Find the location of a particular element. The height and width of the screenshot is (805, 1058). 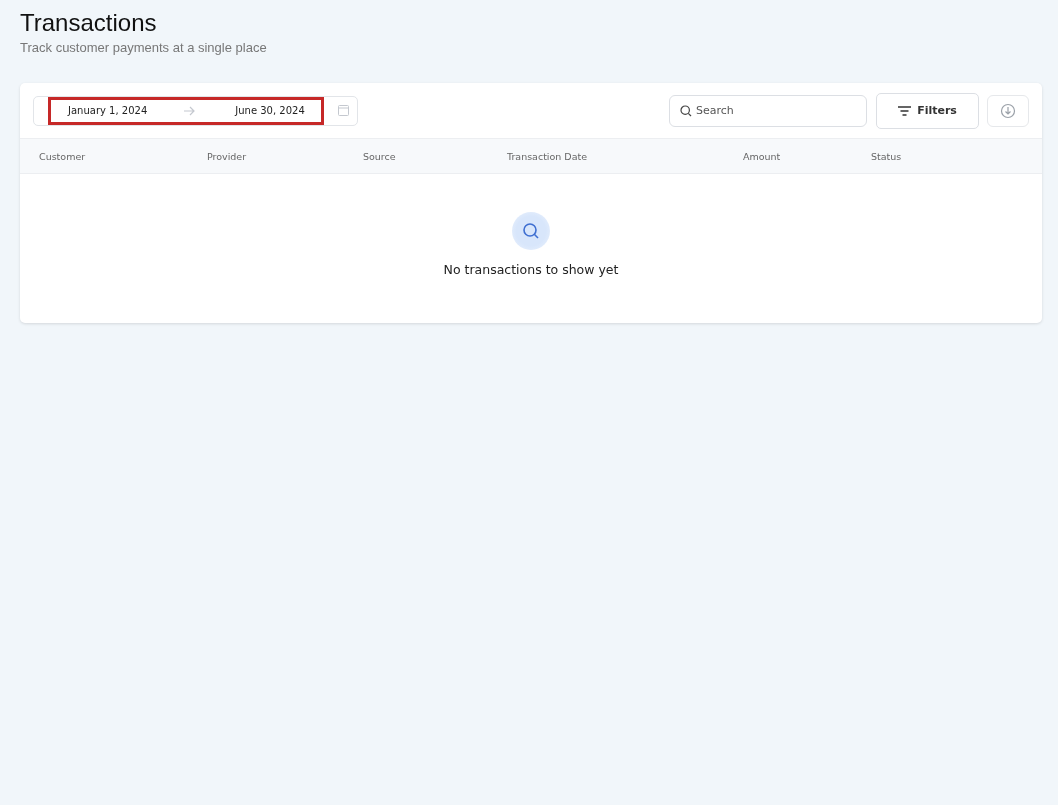

filter-icon is located at coordinates (905, 110).